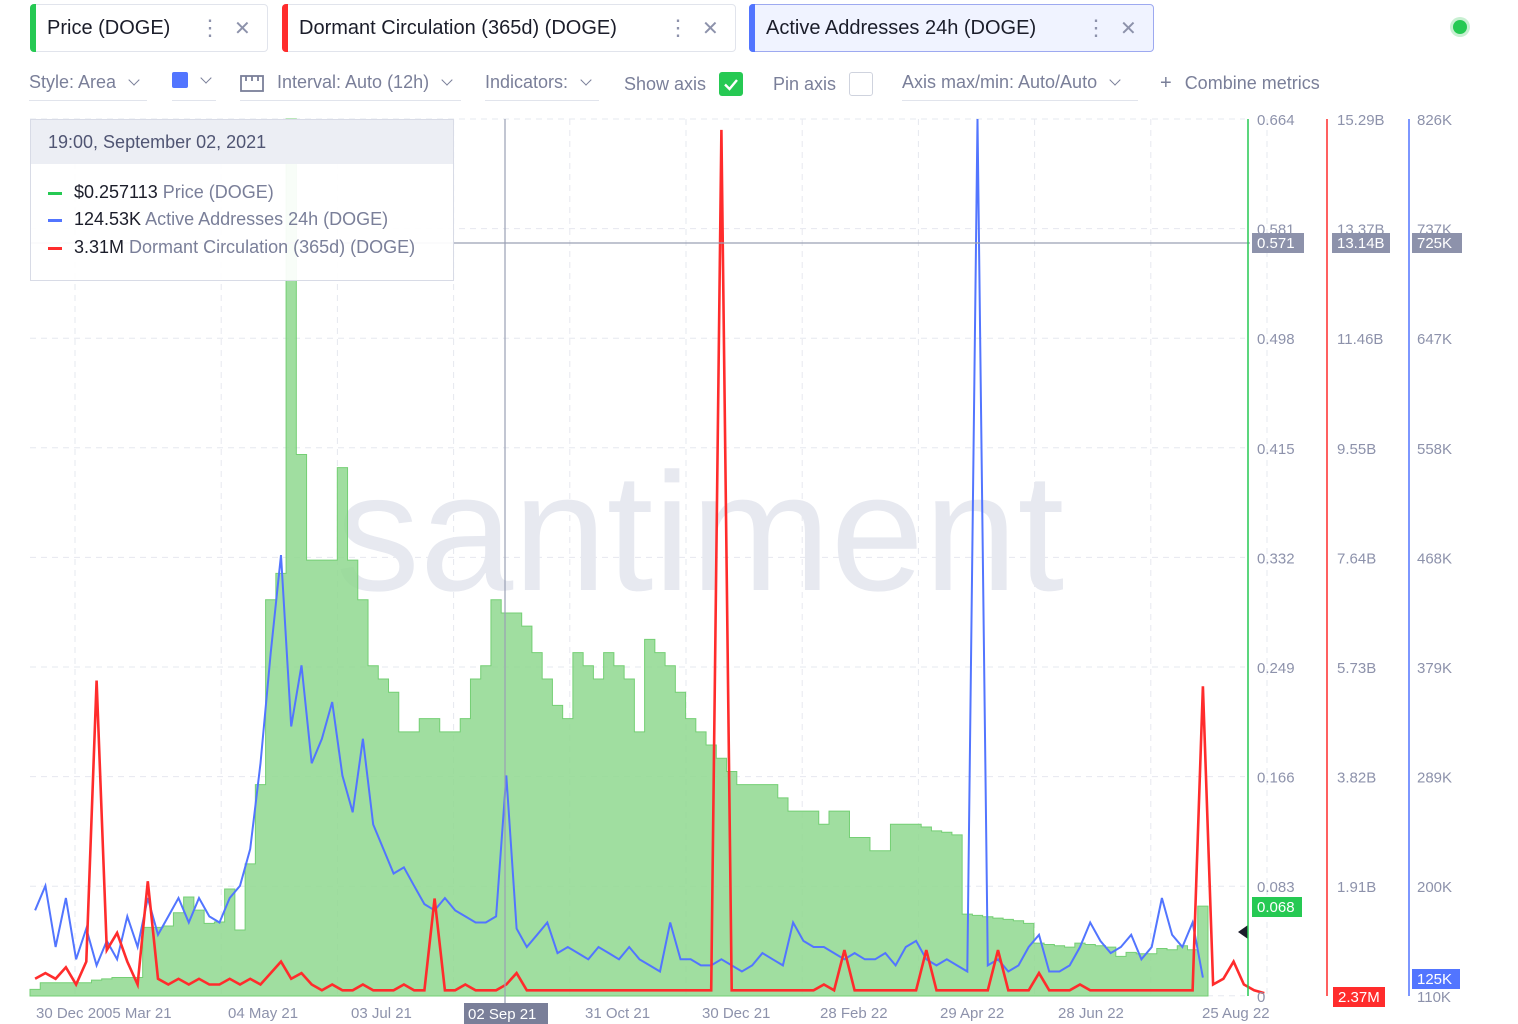 Image resolution: width=1518 pixels, height=1024 pixels. I want to click on axis-last-value-label: 2.37M, so click(1359, 997).